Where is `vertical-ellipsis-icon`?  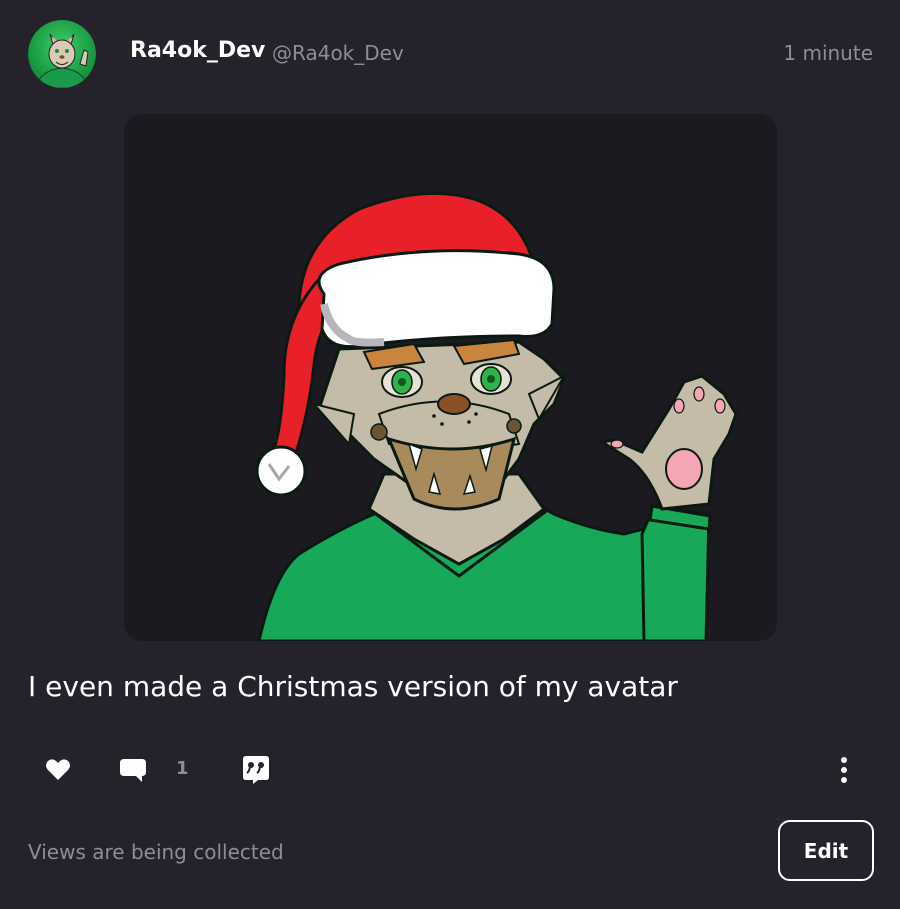
vertical-ellipsis-icon is located at coordinates (844, 770).